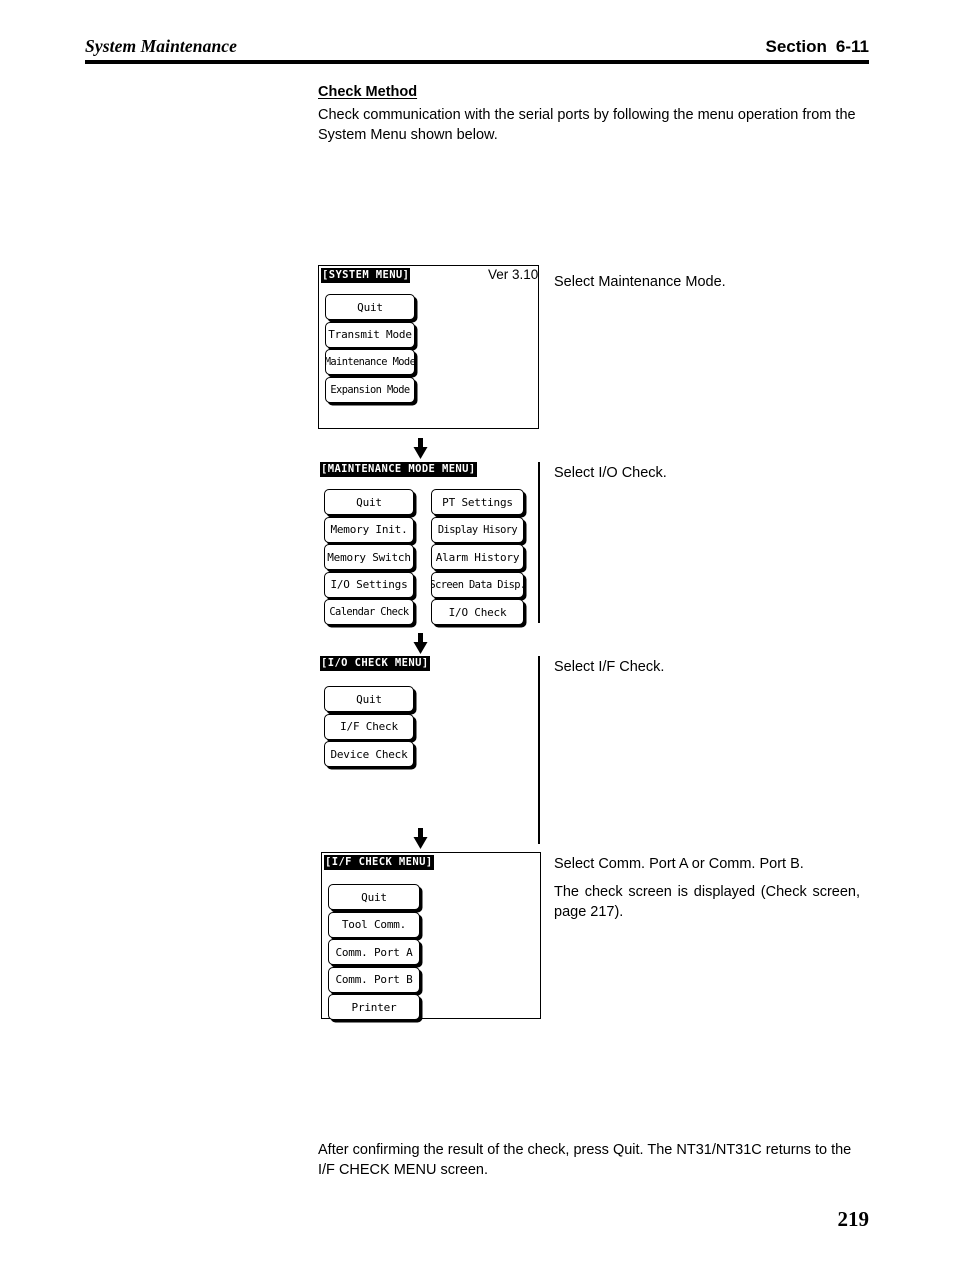  Describe the element at coordinates (679, 864) in the screenshot. I see `step-note-line: Select Comm. Port A or Comm. Port B.` at that location.